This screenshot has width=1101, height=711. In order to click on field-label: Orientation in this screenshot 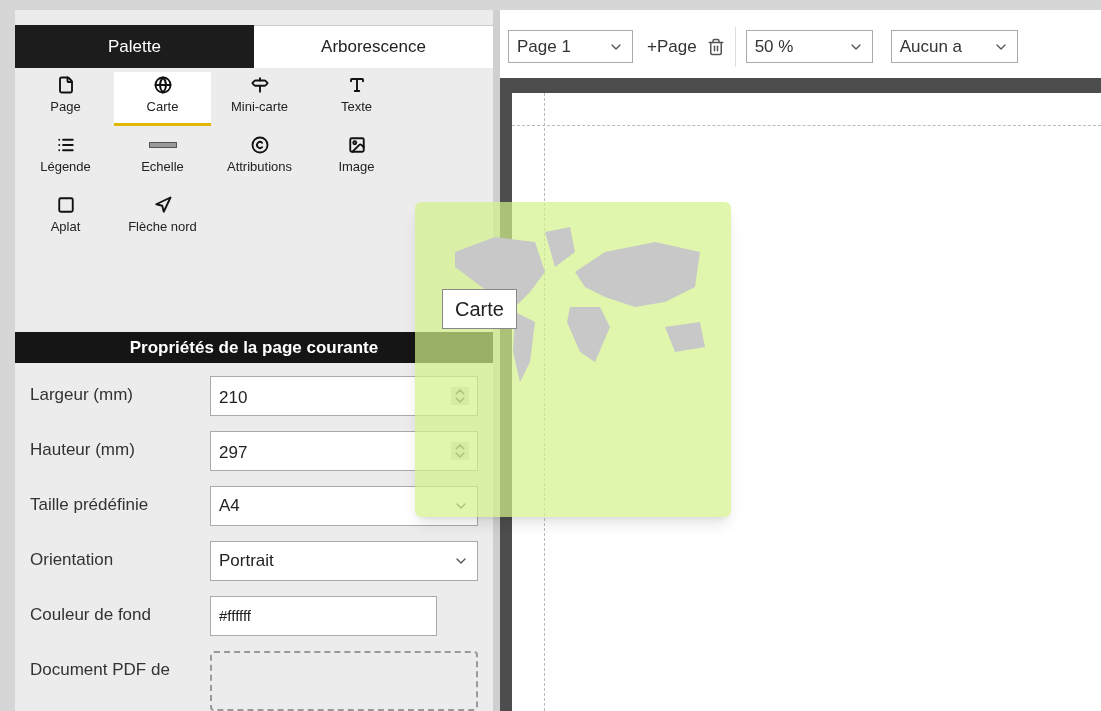, I will do `click(72, 560)`.